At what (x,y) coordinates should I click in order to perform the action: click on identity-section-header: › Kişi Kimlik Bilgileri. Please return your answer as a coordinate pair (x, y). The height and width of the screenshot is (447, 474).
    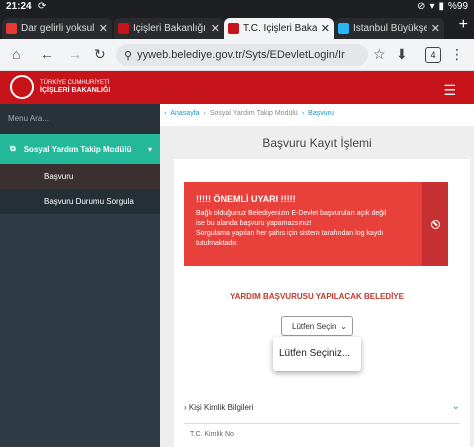
    Looking at the image, I should click on (218, 407).